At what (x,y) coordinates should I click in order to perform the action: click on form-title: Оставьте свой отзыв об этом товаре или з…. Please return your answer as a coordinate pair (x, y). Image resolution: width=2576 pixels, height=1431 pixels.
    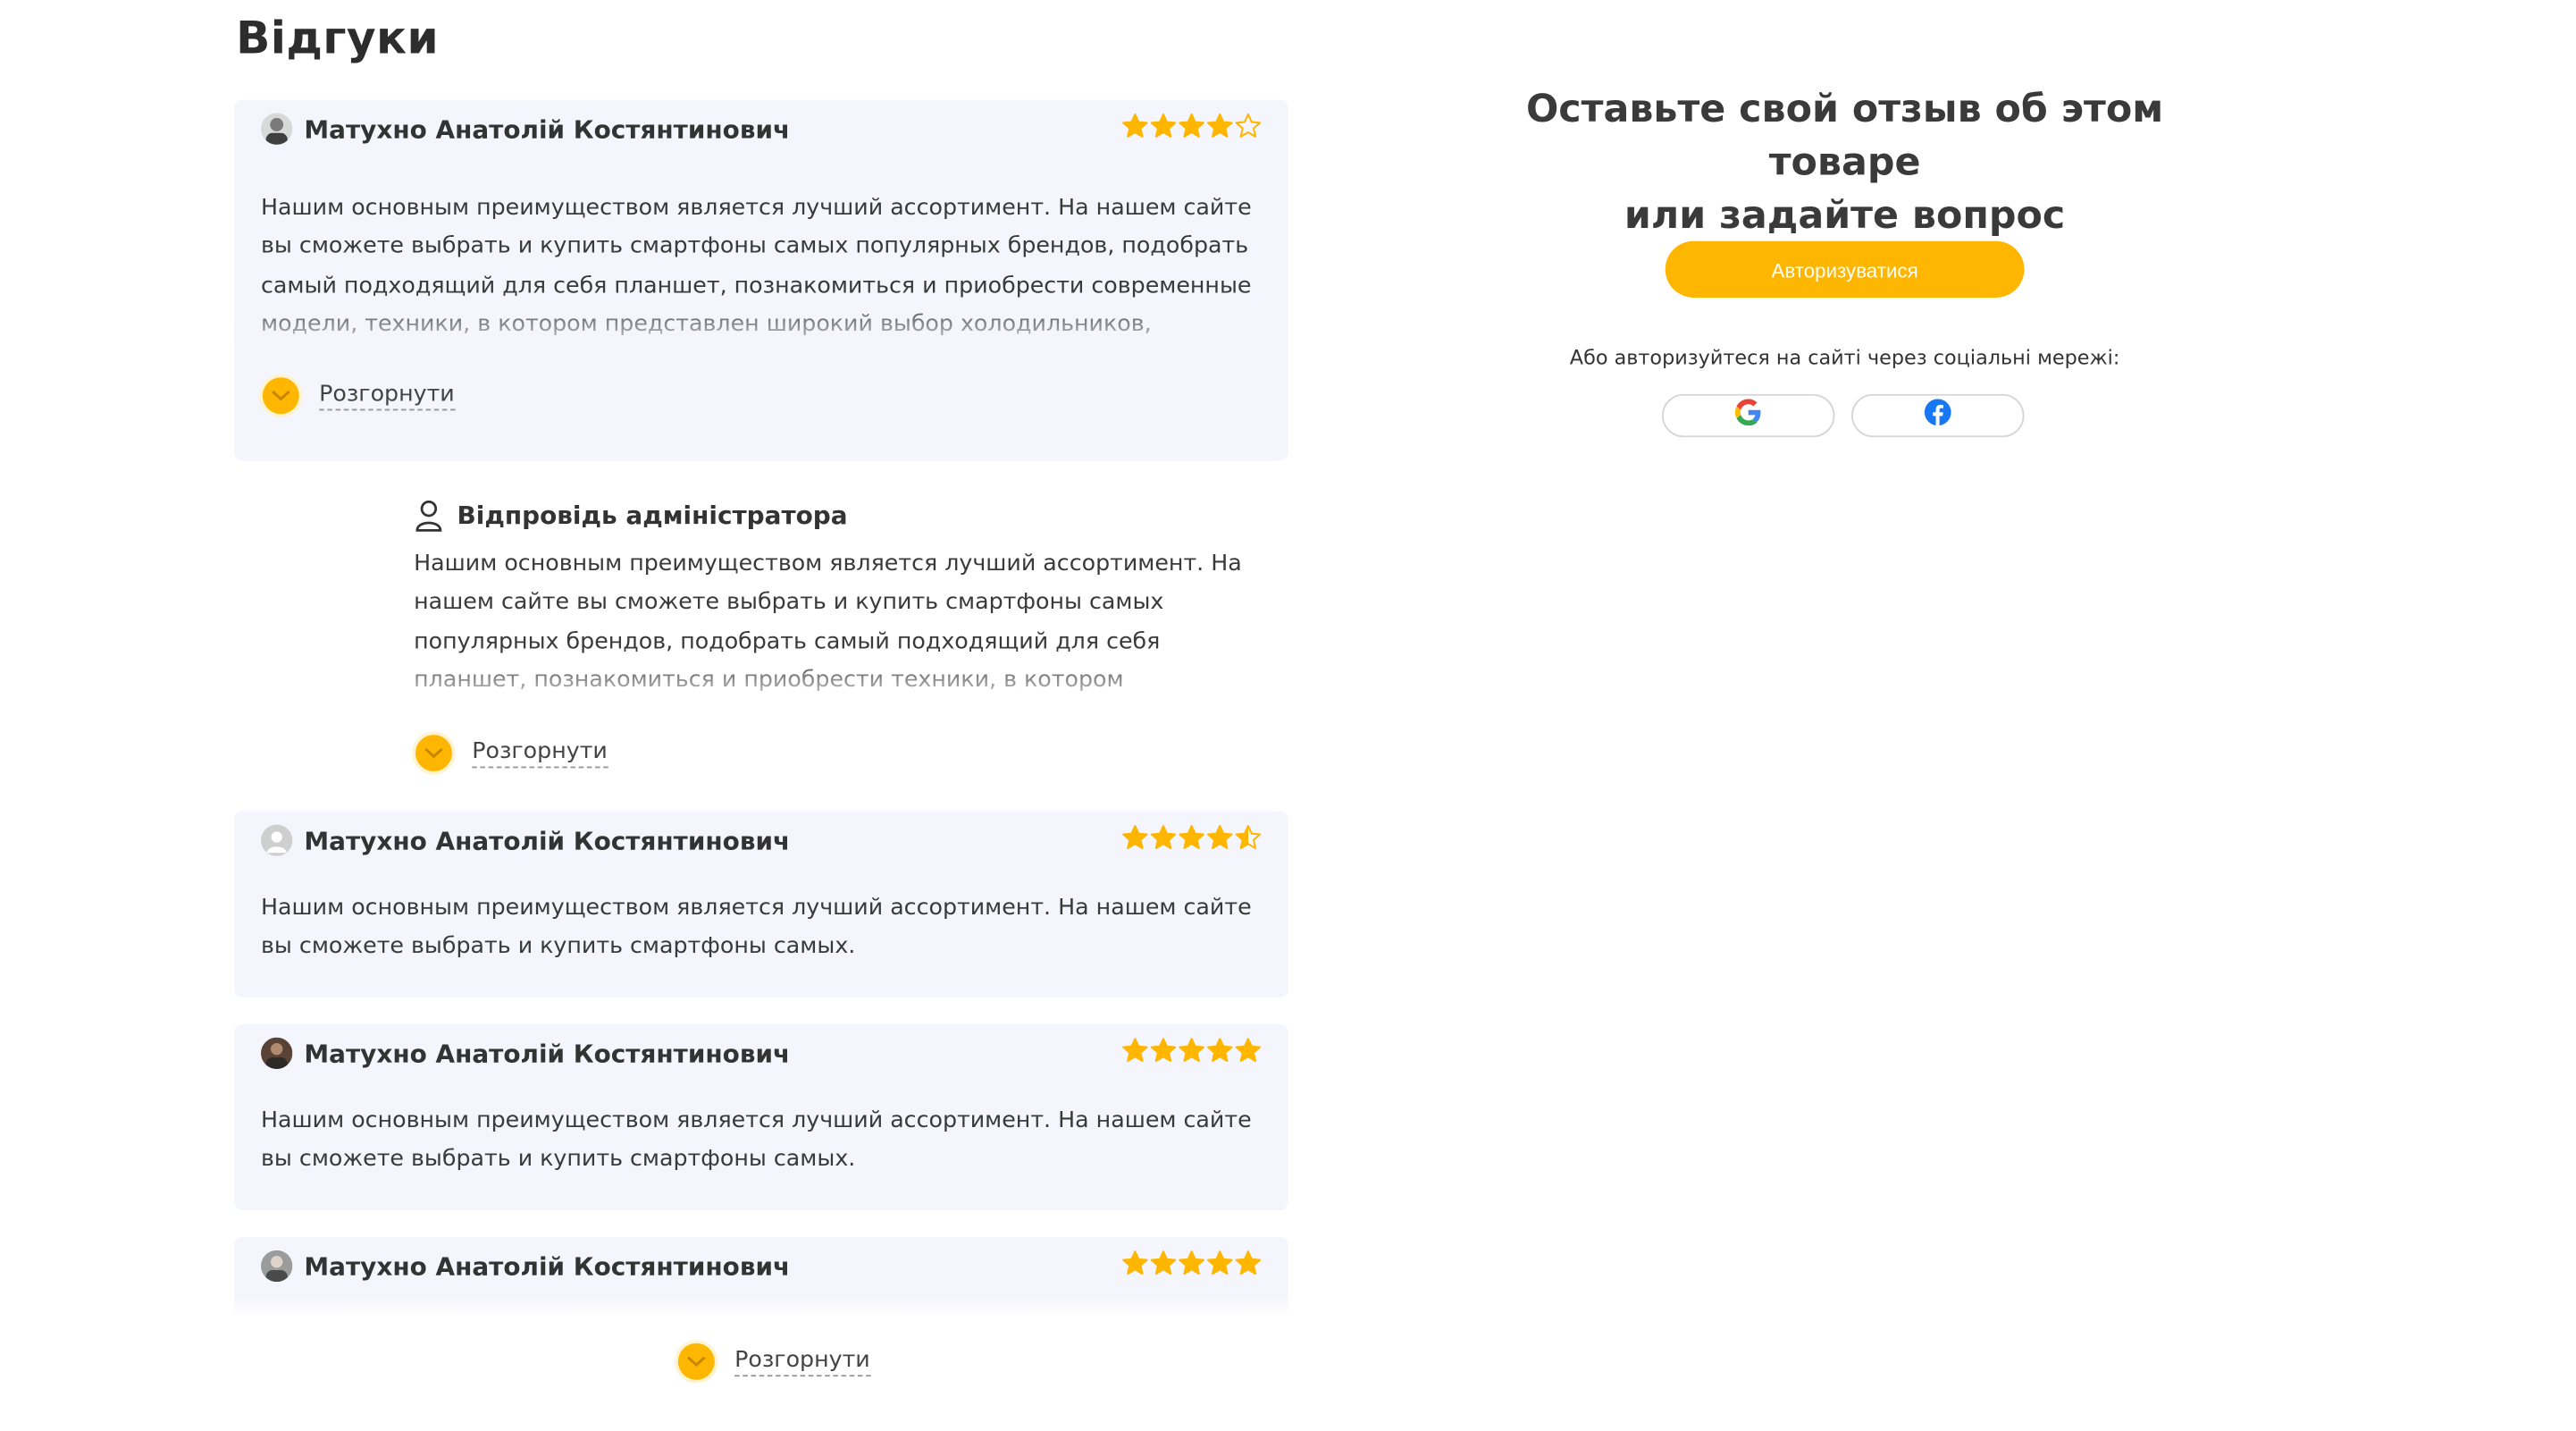
    Looking at the image, I should click on (1845, 163).